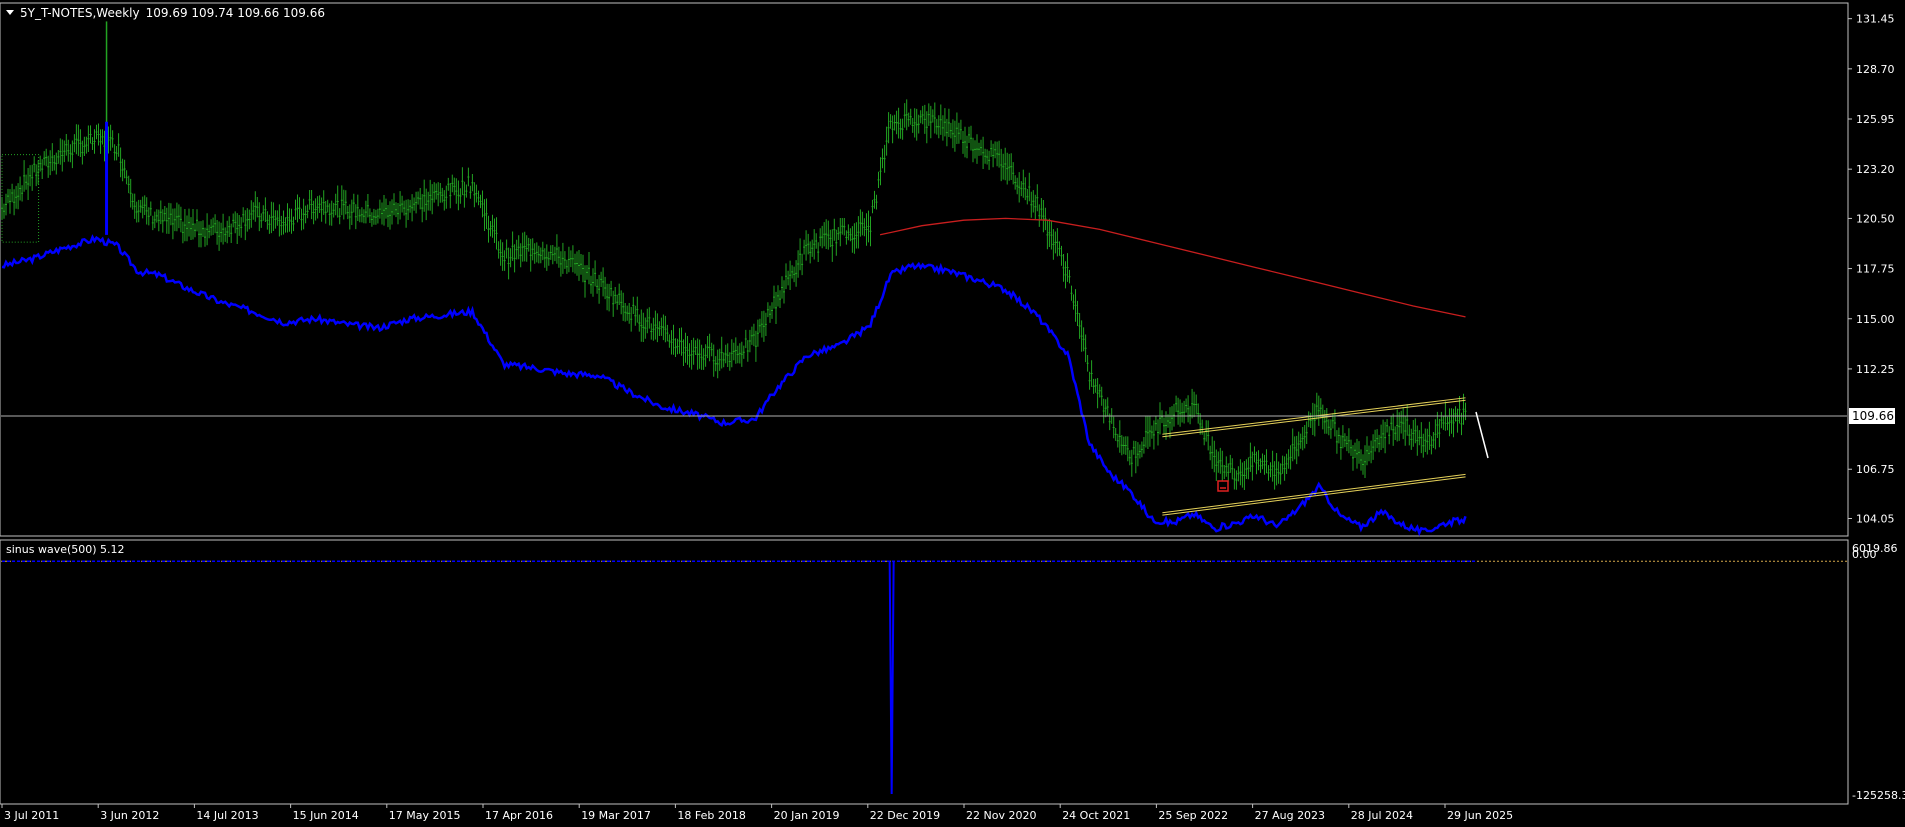  What do you see at coordinates (1875, 169) in the screenshot?
I see `y-tick-label: 123.20` at bounding box center [1875, 169].